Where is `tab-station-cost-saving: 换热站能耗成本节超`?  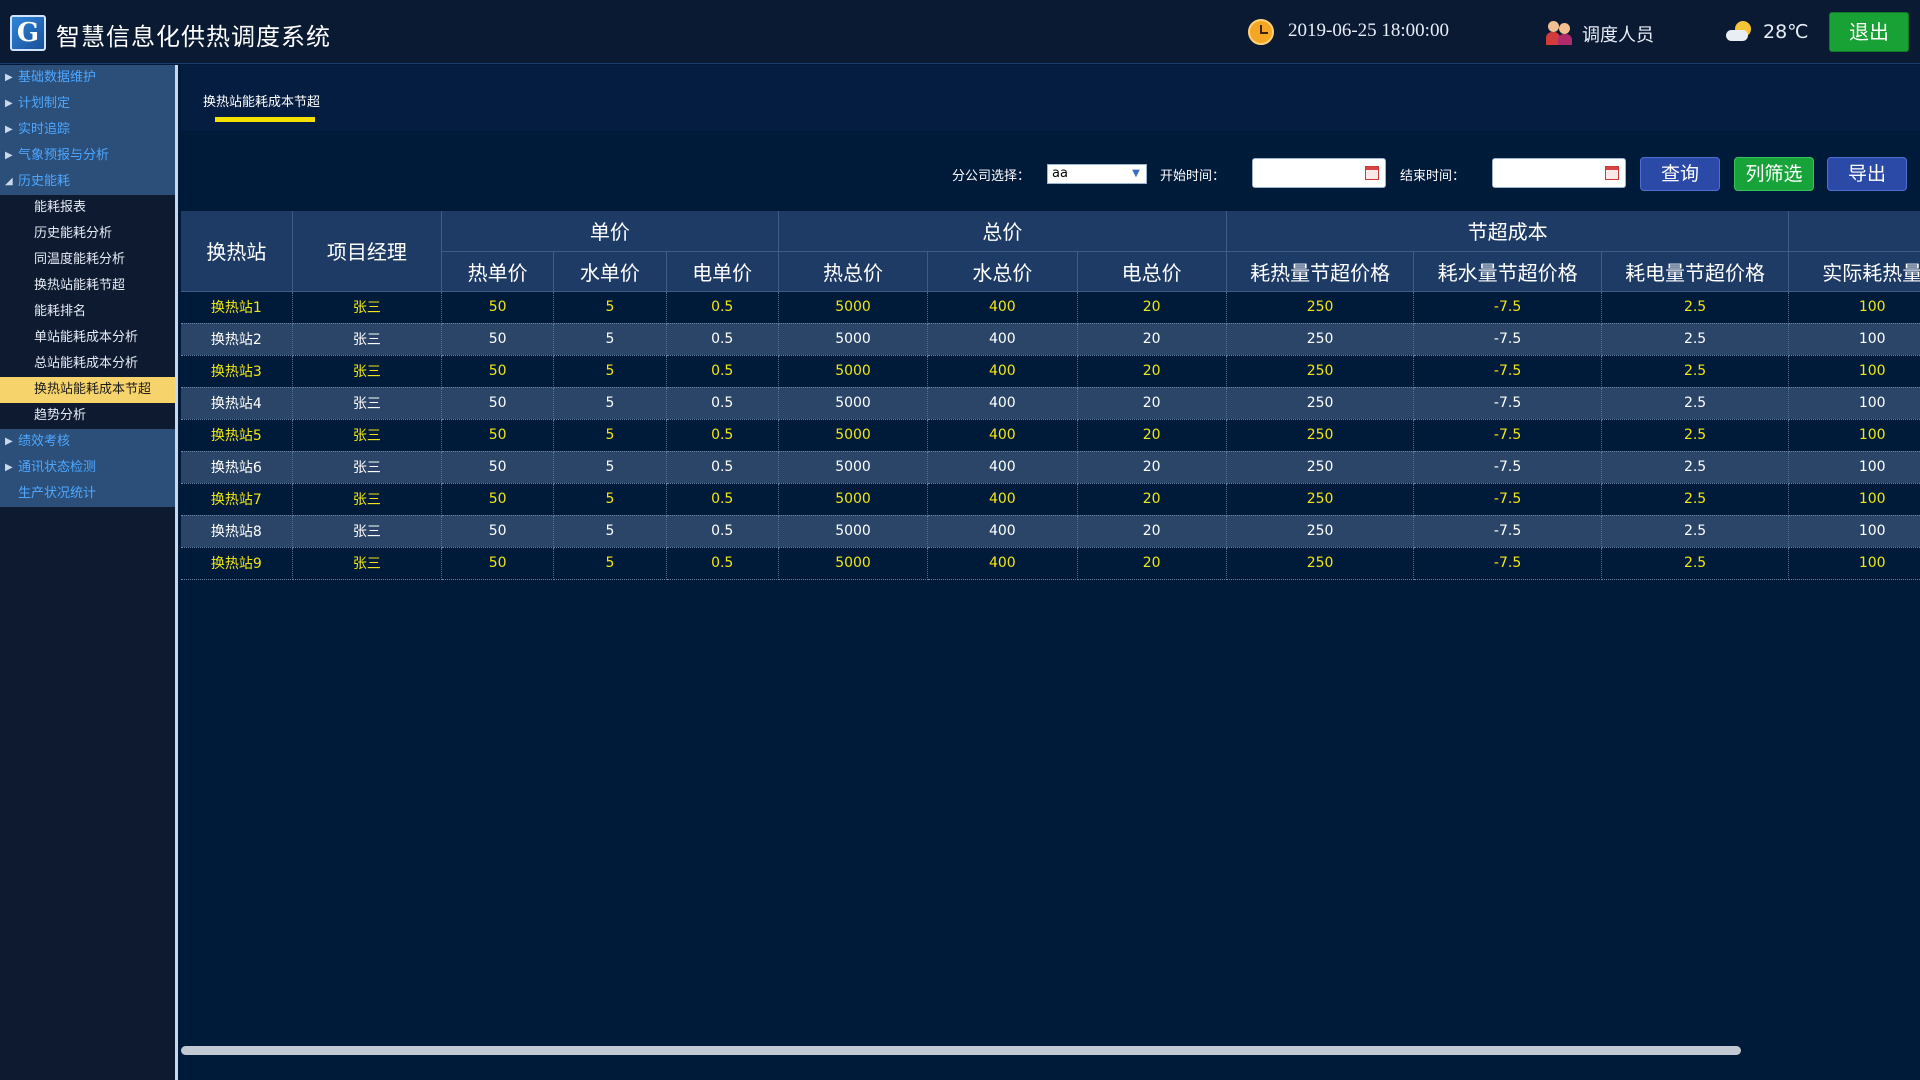
tab-station-cost-saving: 换热站能耗成本节超 is located at coordinates (261, 100).